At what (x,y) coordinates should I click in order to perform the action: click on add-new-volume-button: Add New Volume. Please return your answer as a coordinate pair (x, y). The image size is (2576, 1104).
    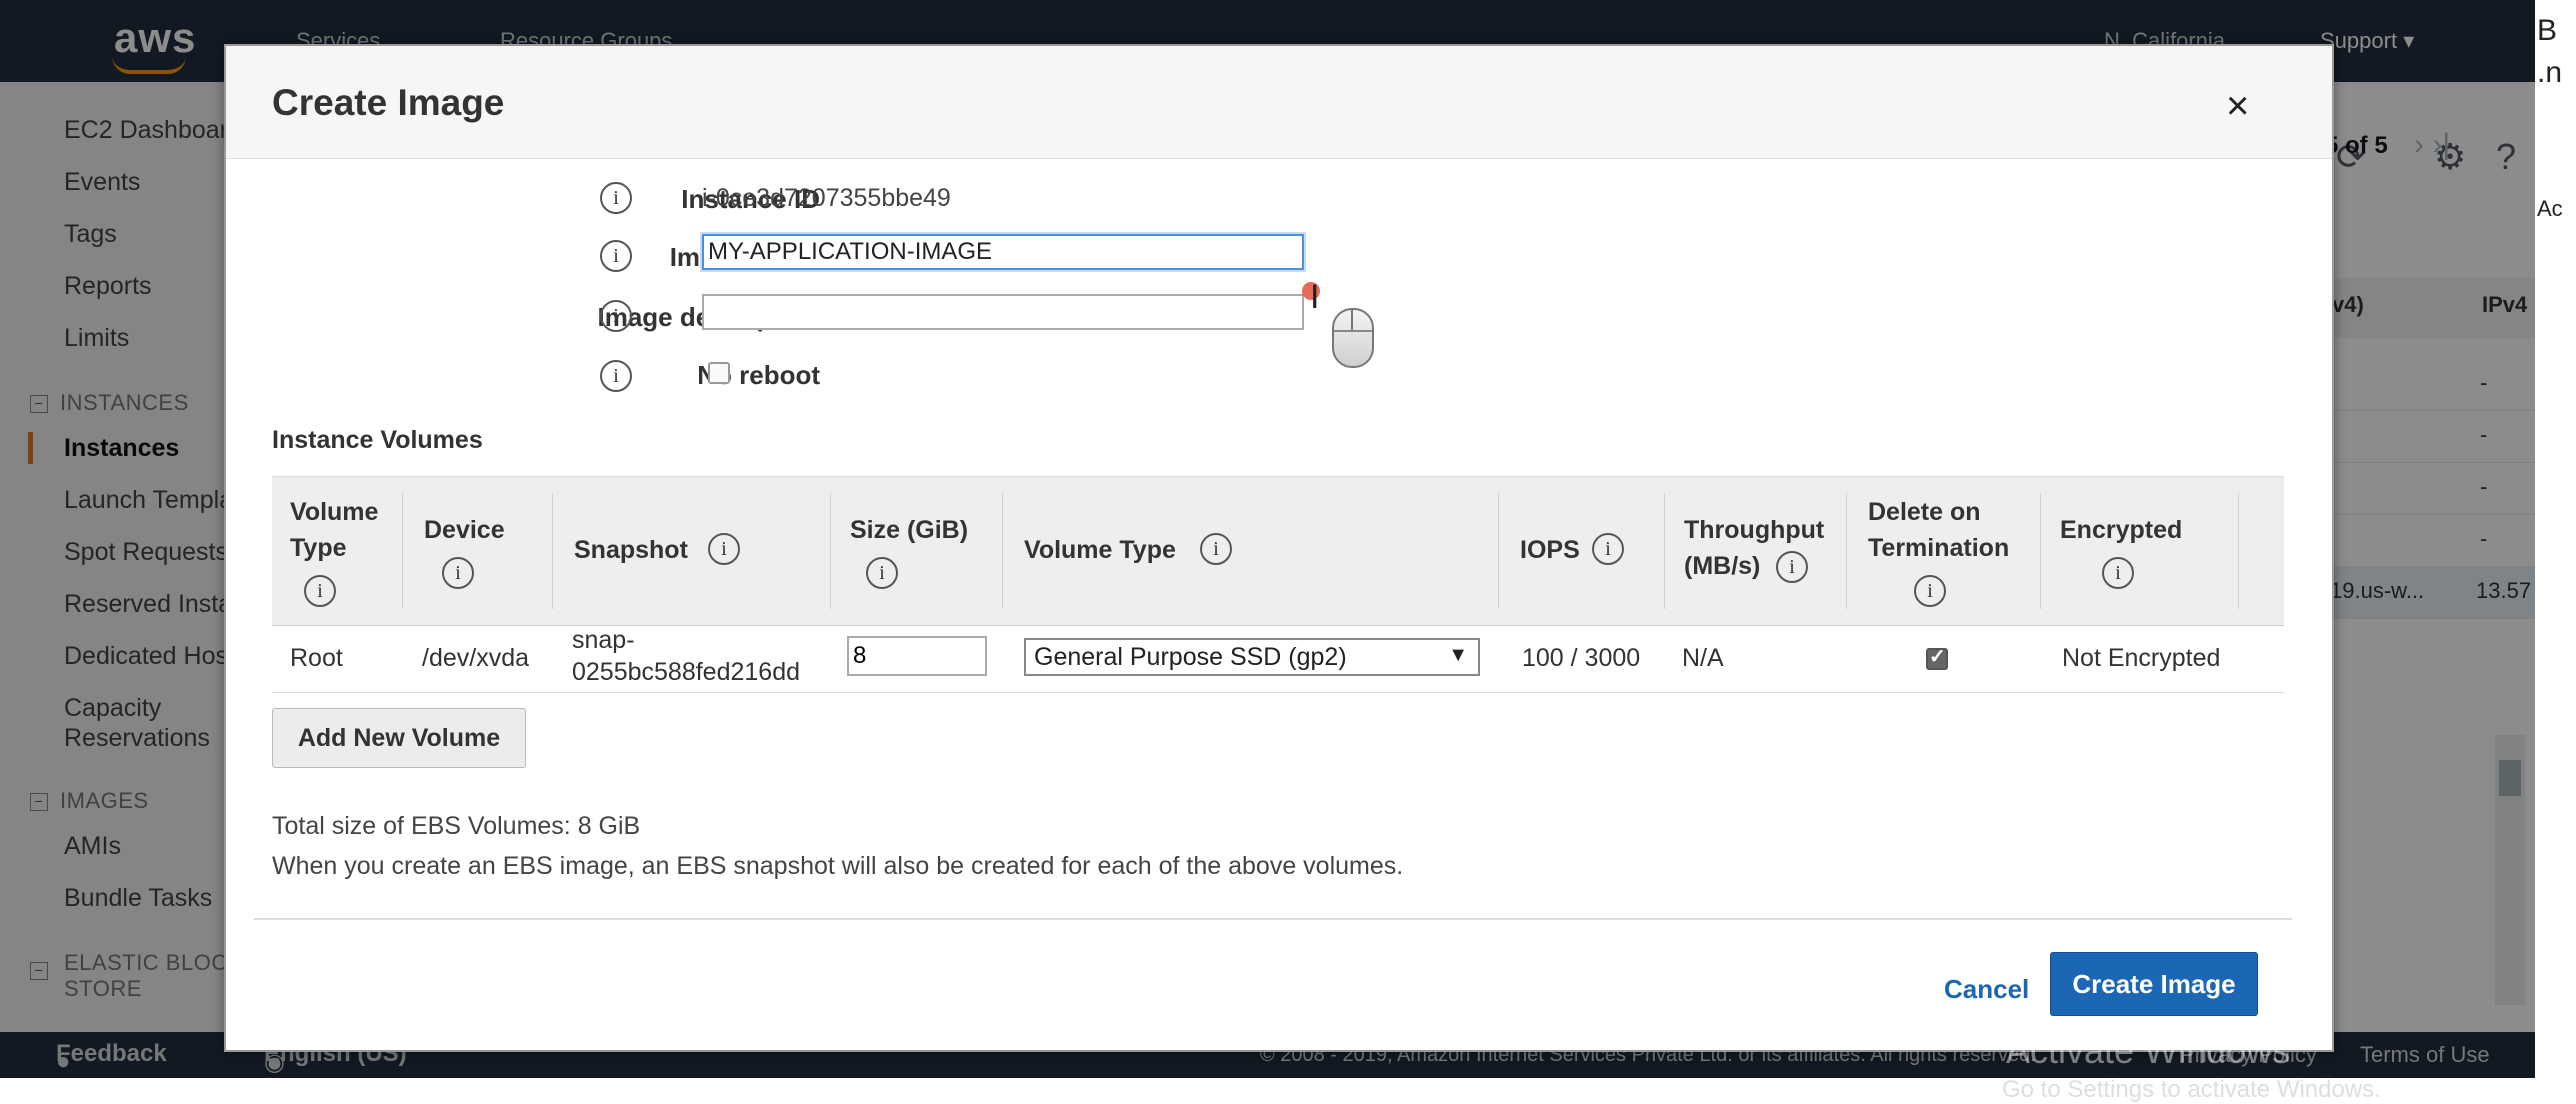
    Looking at the image, I should click on (399, 738).